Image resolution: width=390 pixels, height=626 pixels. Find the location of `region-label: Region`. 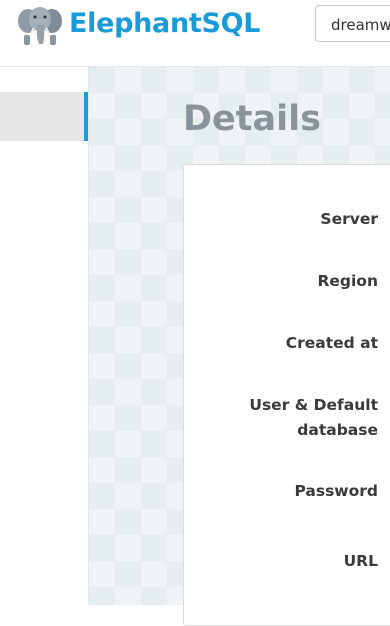

region-label: Region is located at coordinates (347, 281).